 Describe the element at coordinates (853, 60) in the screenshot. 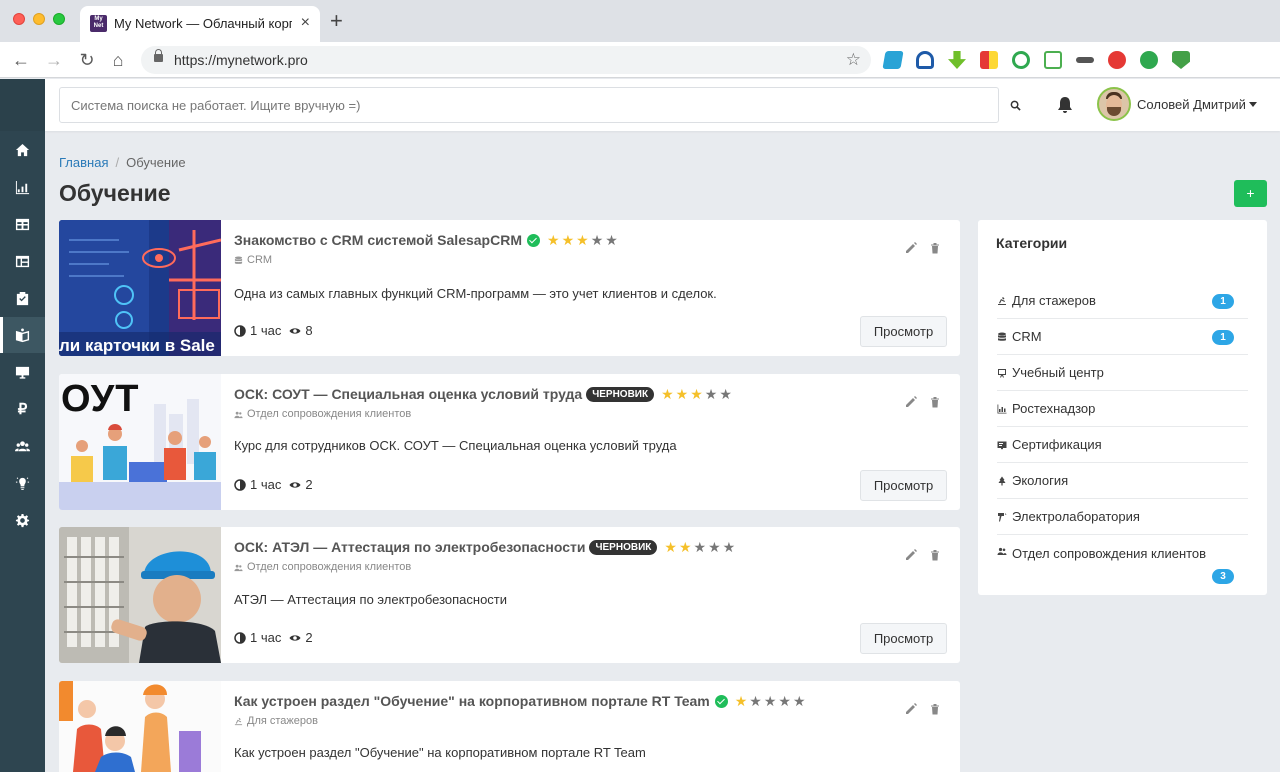

I see `bookmark-star-icon: ☆` at that location.